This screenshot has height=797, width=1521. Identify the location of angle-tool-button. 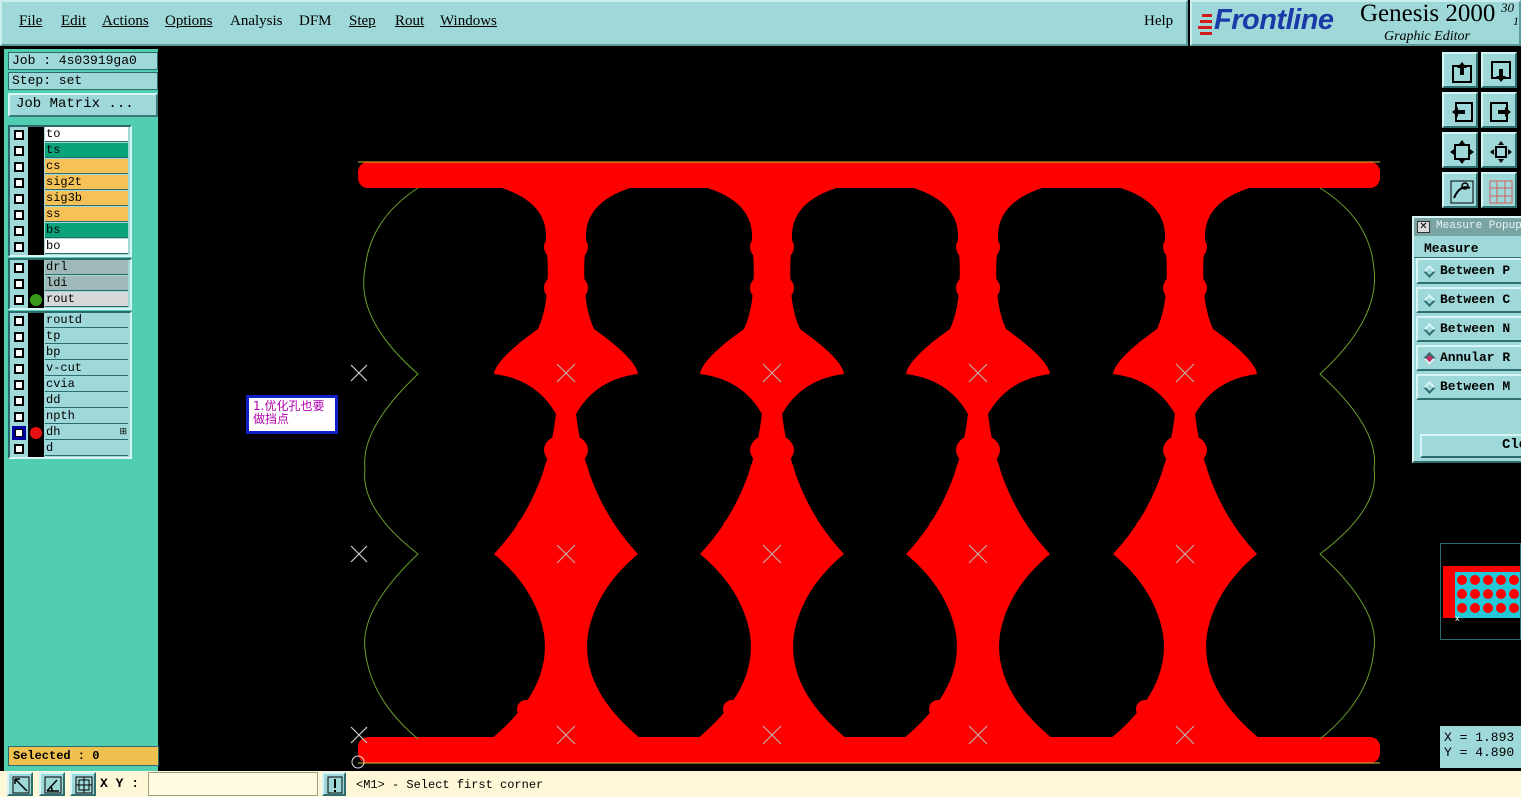
(52, 784).